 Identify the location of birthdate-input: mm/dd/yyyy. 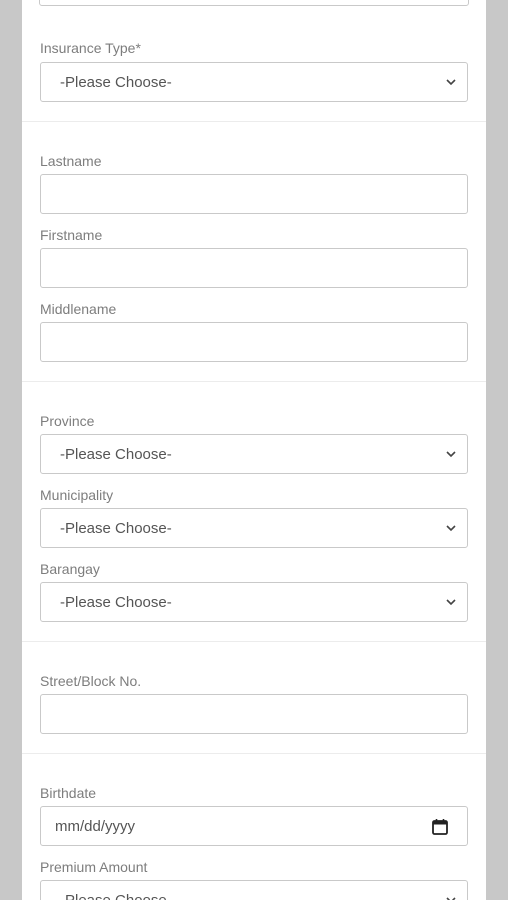
(254, 826).